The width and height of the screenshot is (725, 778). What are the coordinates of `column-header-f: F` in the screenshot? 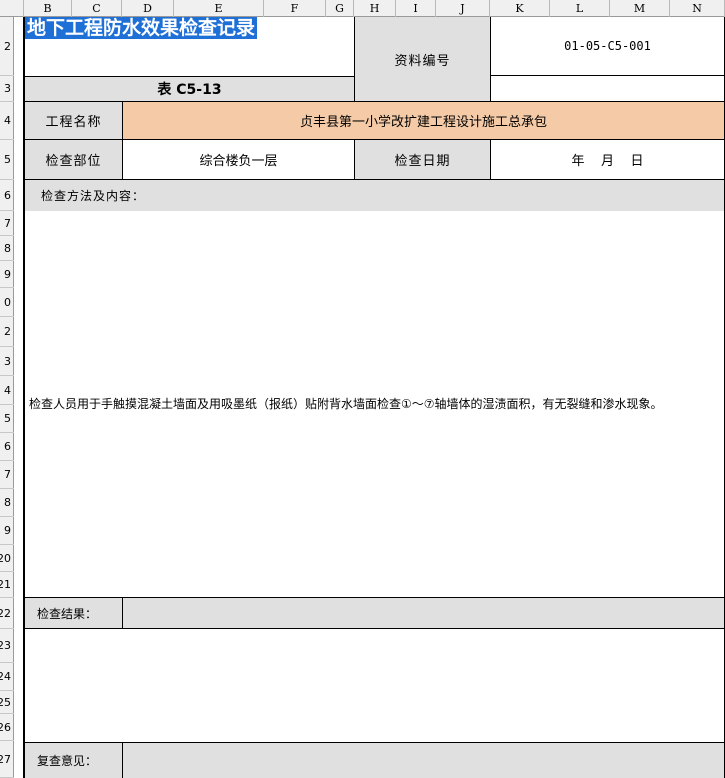 It's located at (295, 8).